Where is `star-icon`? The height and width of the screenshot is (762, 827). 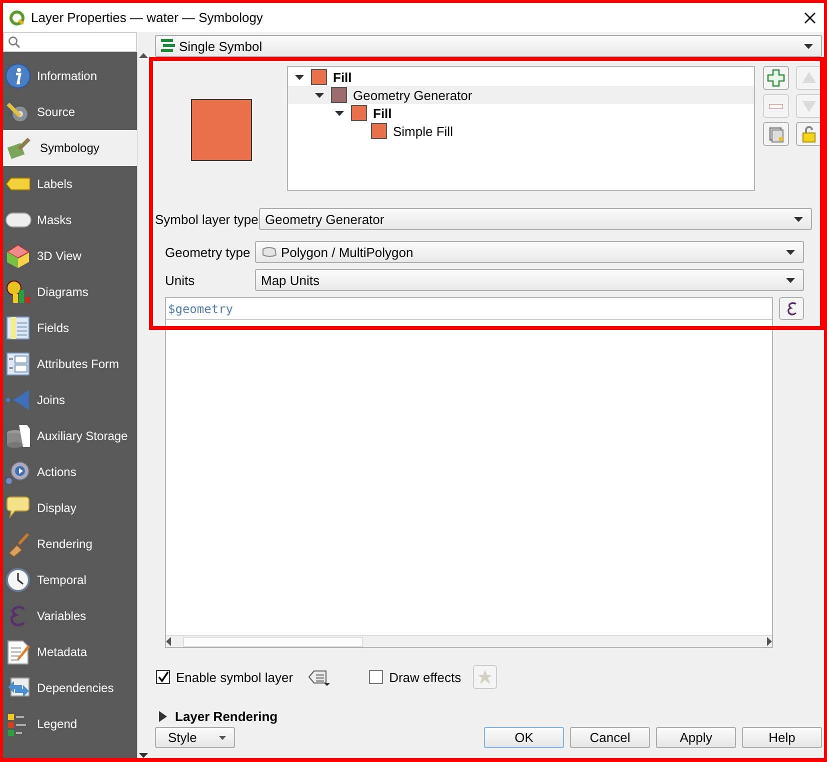 star-icon is located at coordinates (485, 677).